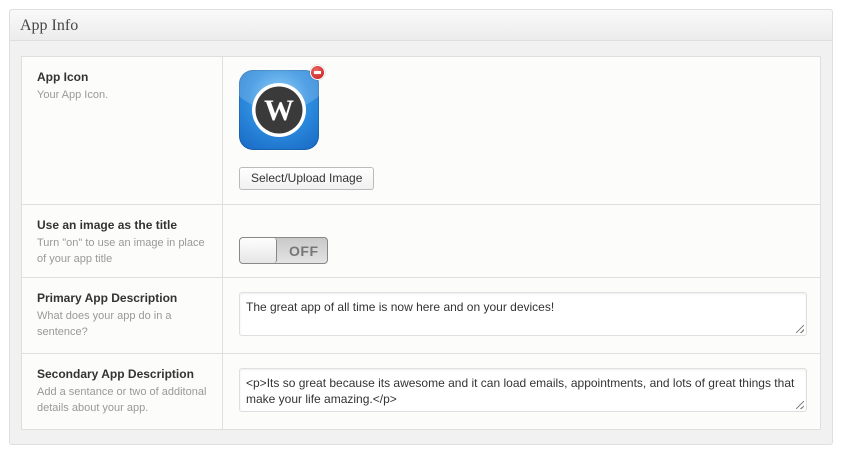  Describe the element at coordinates (283, 250) in the screenshot. I see `image-title-toggle: OFF` at that location.